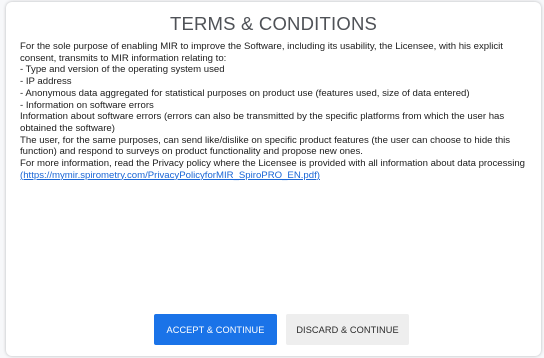  What do you see at coordinates (347, 329) in the screenshot?
I see `discard-continue-button: DISCARD & CONTINUE` at bounding box center [347, 329].